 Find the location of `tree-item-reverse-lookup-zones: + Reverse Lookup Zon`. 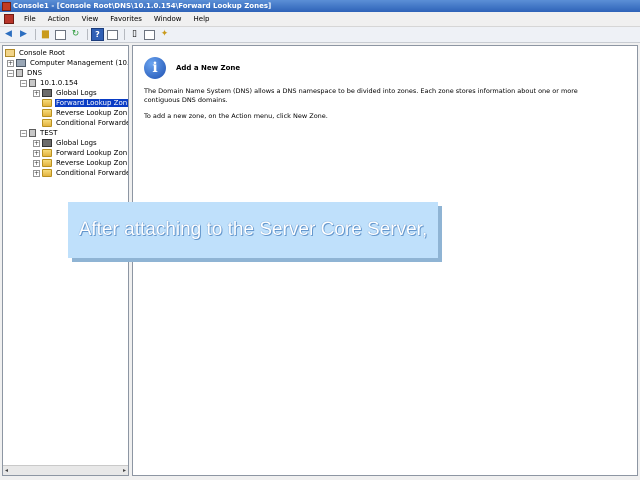

tree-item-reverse-lookup-zones: + Reverse Lookup Zon is located at coordinates (80, 163).